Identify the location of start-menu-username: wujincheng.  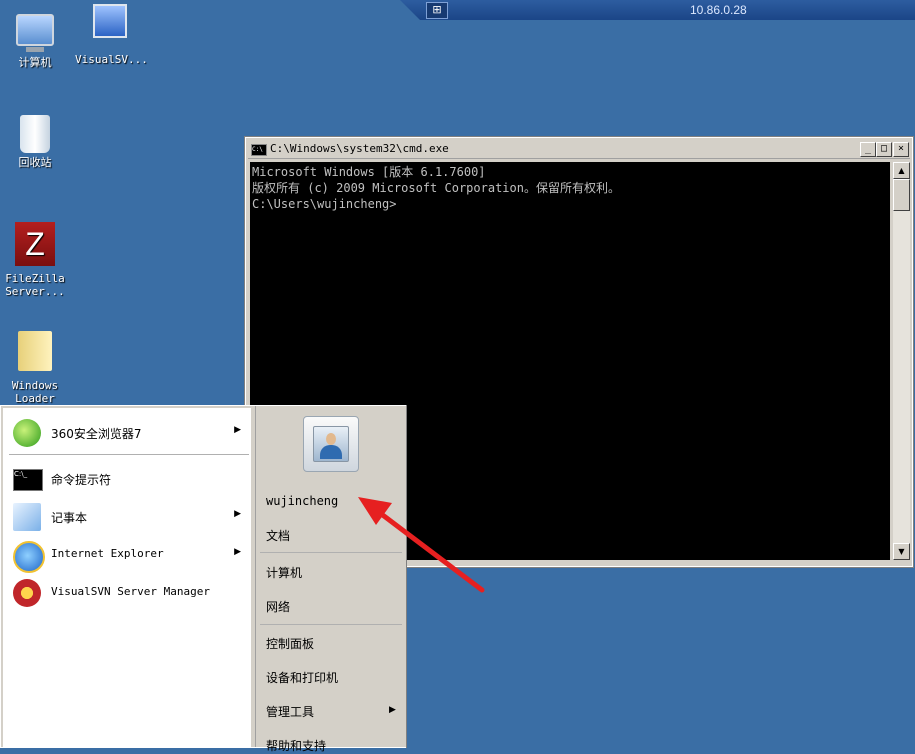
(302, 501).